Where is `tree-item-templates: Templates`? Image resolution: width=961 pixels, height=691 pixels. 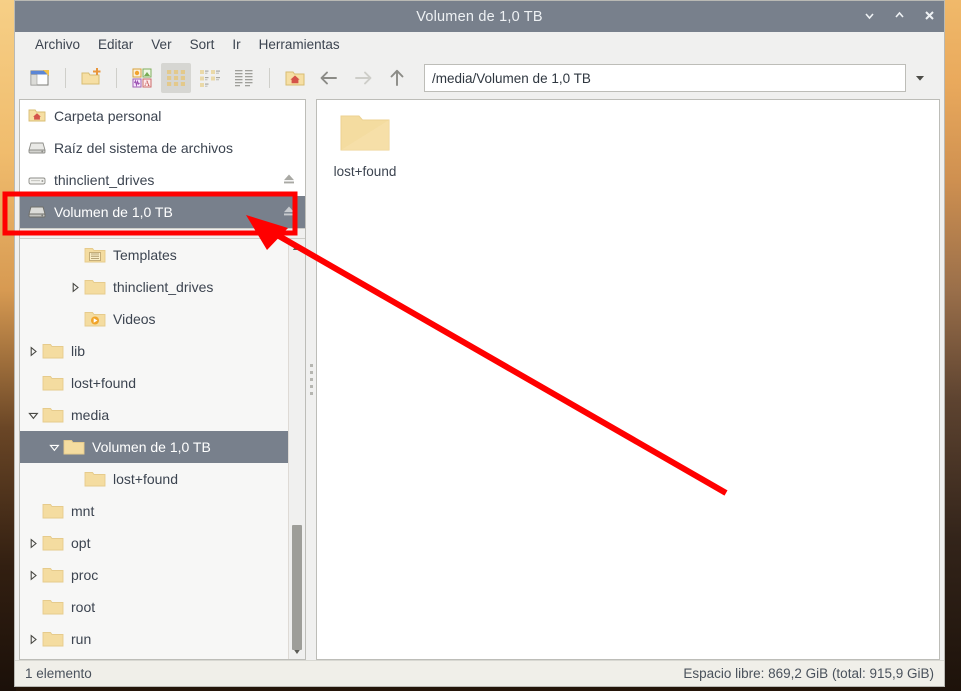 tree-item-templates: Templates is located at coordinates (154, 255).